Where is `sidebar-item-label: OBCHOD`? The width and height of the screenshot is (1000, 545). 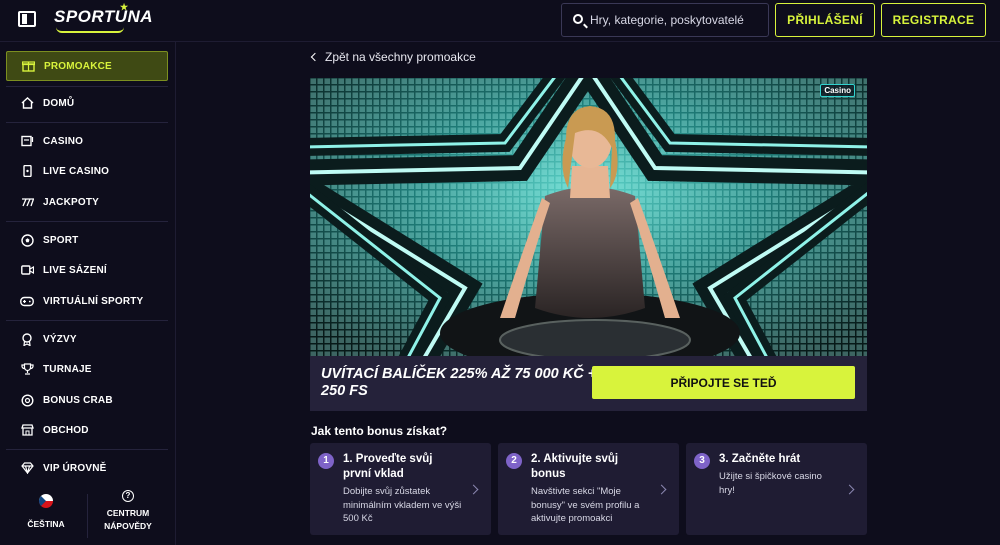
sidebar-item-label: OBCHOD is located at coordinates (66, 430).